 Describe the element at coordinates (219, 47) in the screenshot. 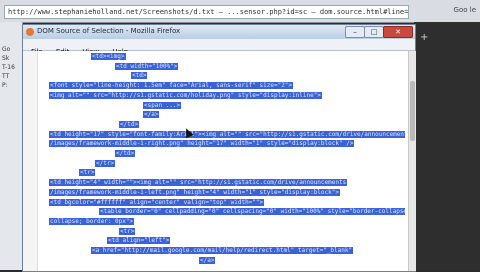

I see `menu-bar: File Edit View Help` at that location.